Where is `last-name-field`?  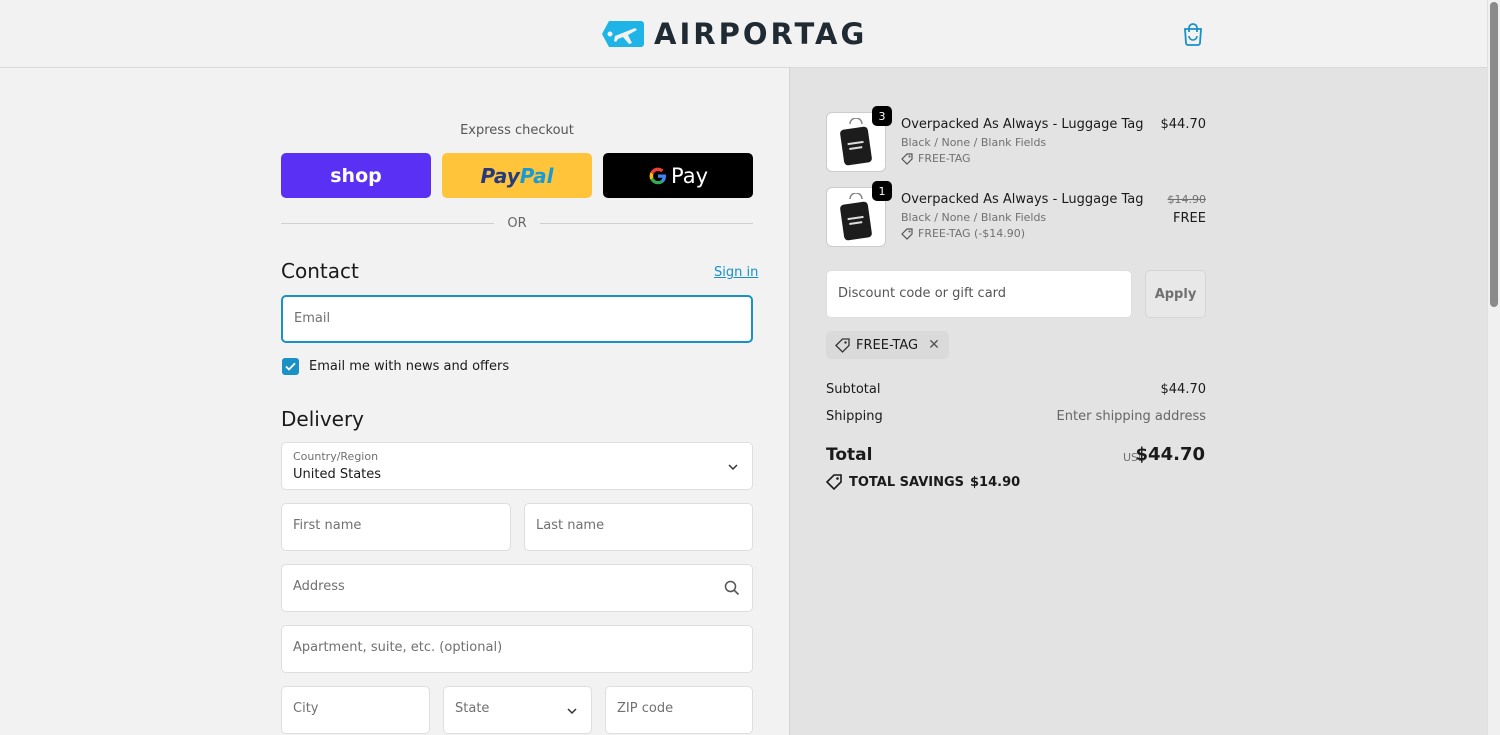 last-name-field is located at coordinates (638, 527).